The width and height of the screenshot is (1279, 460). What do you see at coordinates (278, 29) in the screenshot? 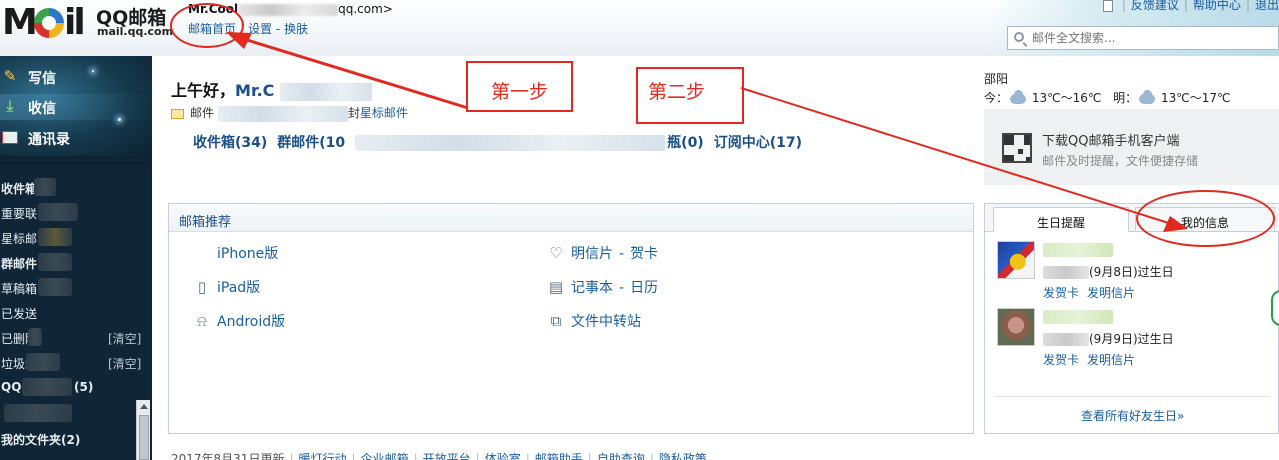
I see `dash: -` at bounding box center [278, 29].